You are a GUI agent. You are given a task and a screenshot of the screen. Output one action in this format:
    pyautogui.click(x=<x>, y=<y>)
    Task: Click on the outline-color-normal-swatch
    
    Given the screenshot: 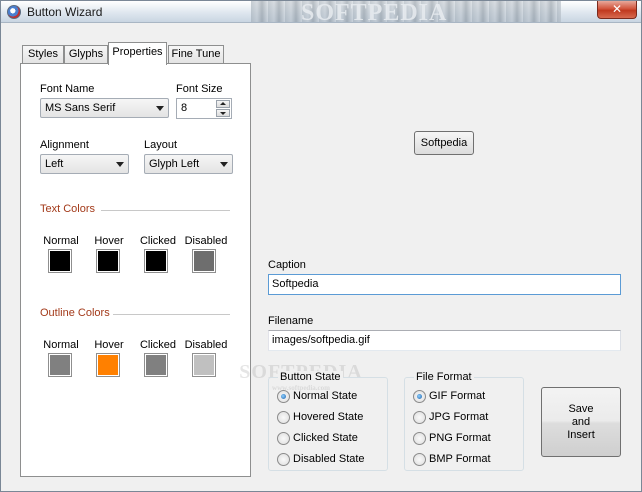 What is the action you would take?
    pyautogui.click(x=60, y=365)
    